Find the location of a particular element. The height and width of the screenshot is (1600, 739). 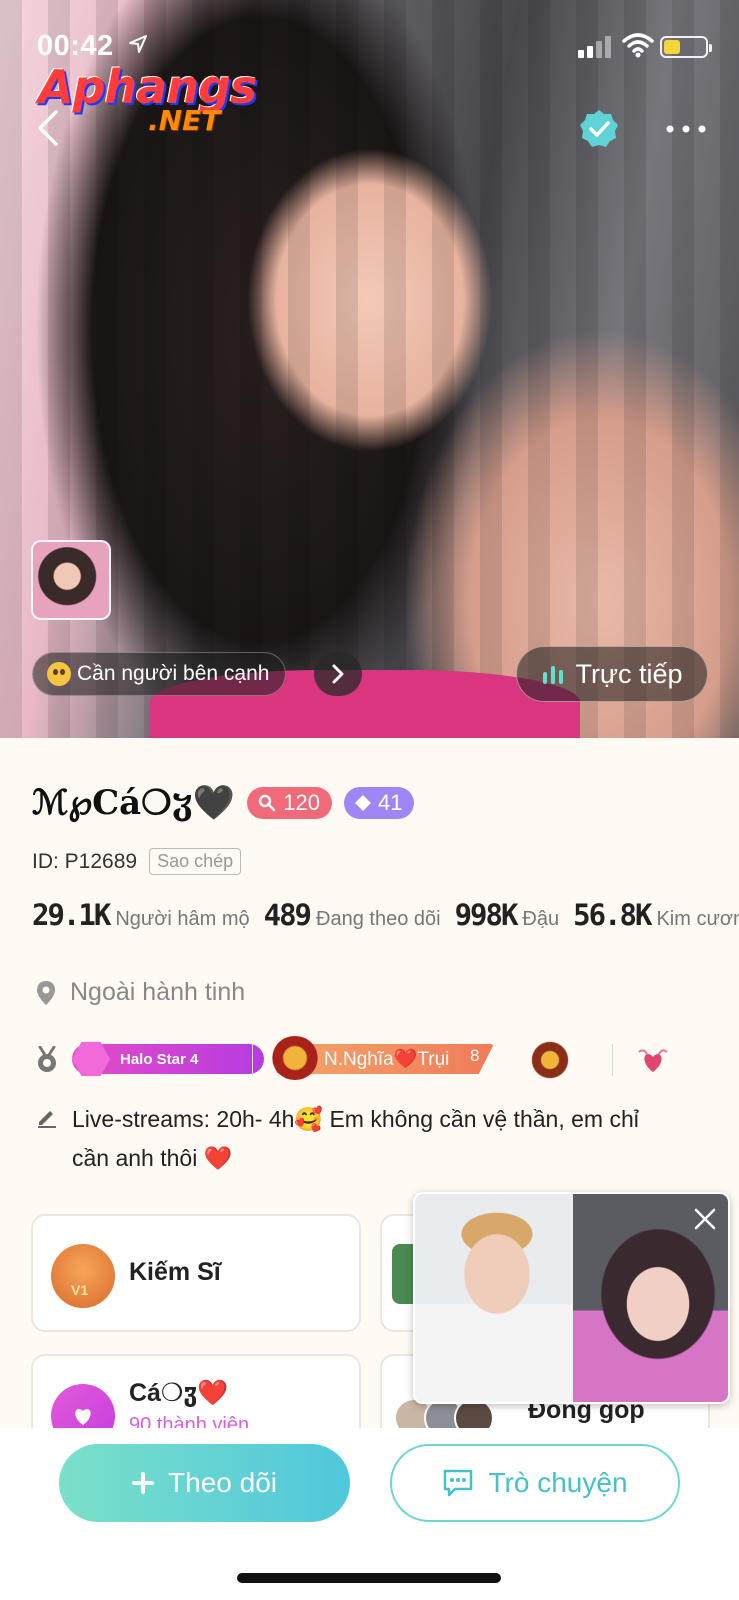

mood-text: Cần người bên cạnh is located at coordinates (173, 673).